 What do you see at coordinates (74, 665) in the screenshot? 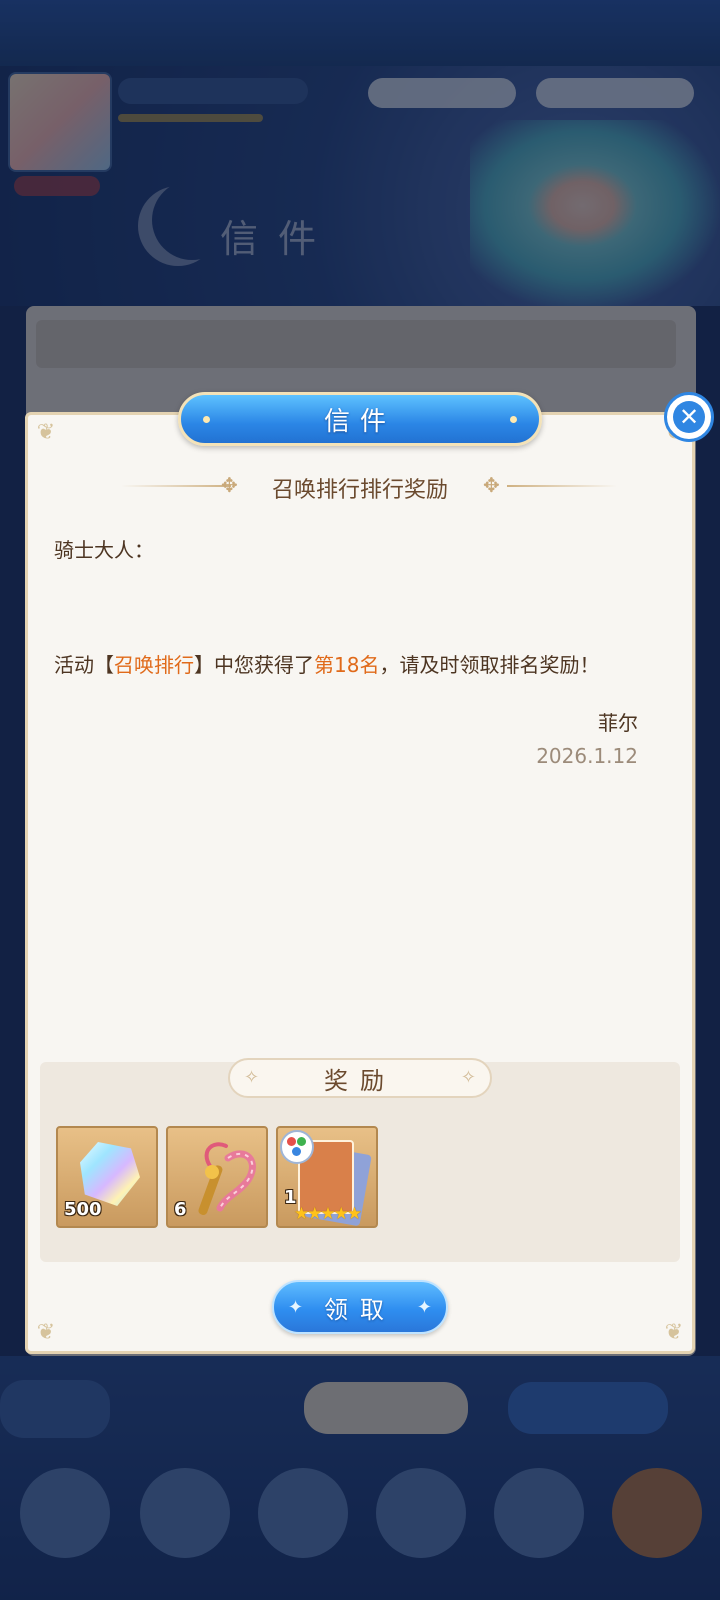
I see `body-text: 活动` at bounding box center [74, 665].